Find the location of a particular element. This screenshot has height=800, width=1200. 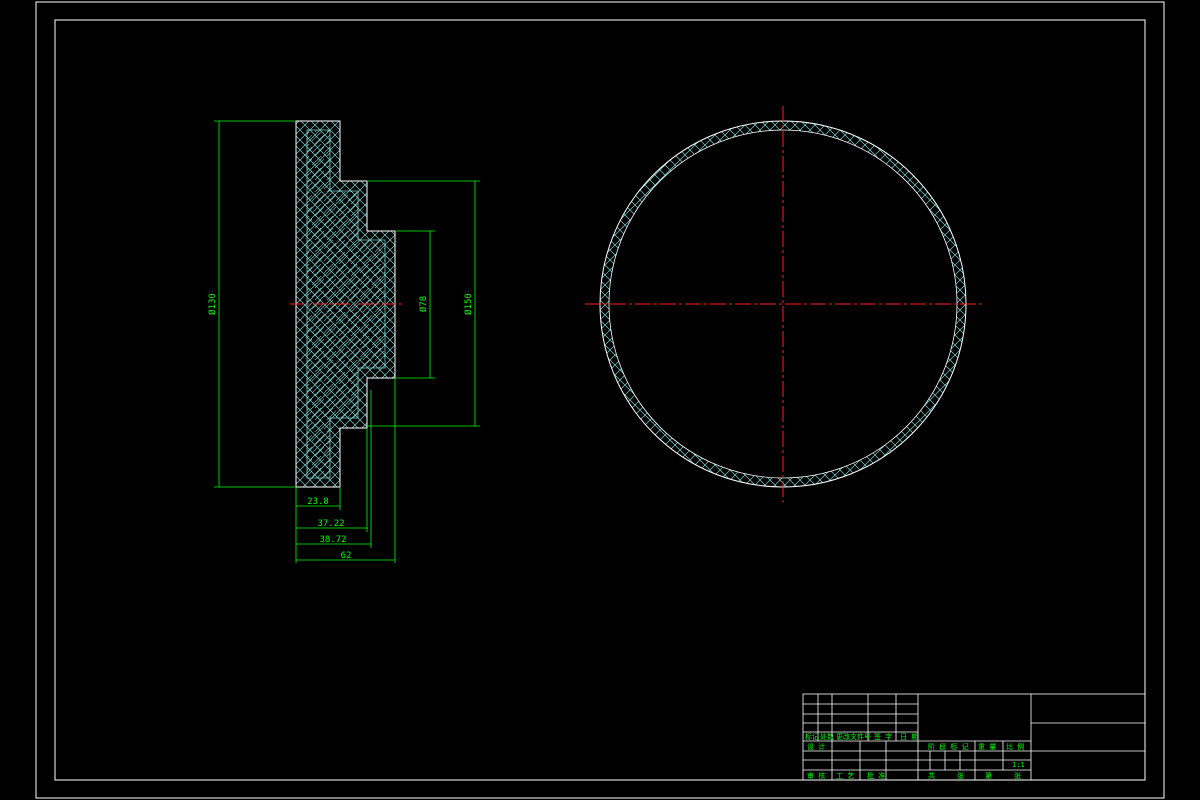

tb-label-sheets-1: 张 is located at coordinates (960, 775).